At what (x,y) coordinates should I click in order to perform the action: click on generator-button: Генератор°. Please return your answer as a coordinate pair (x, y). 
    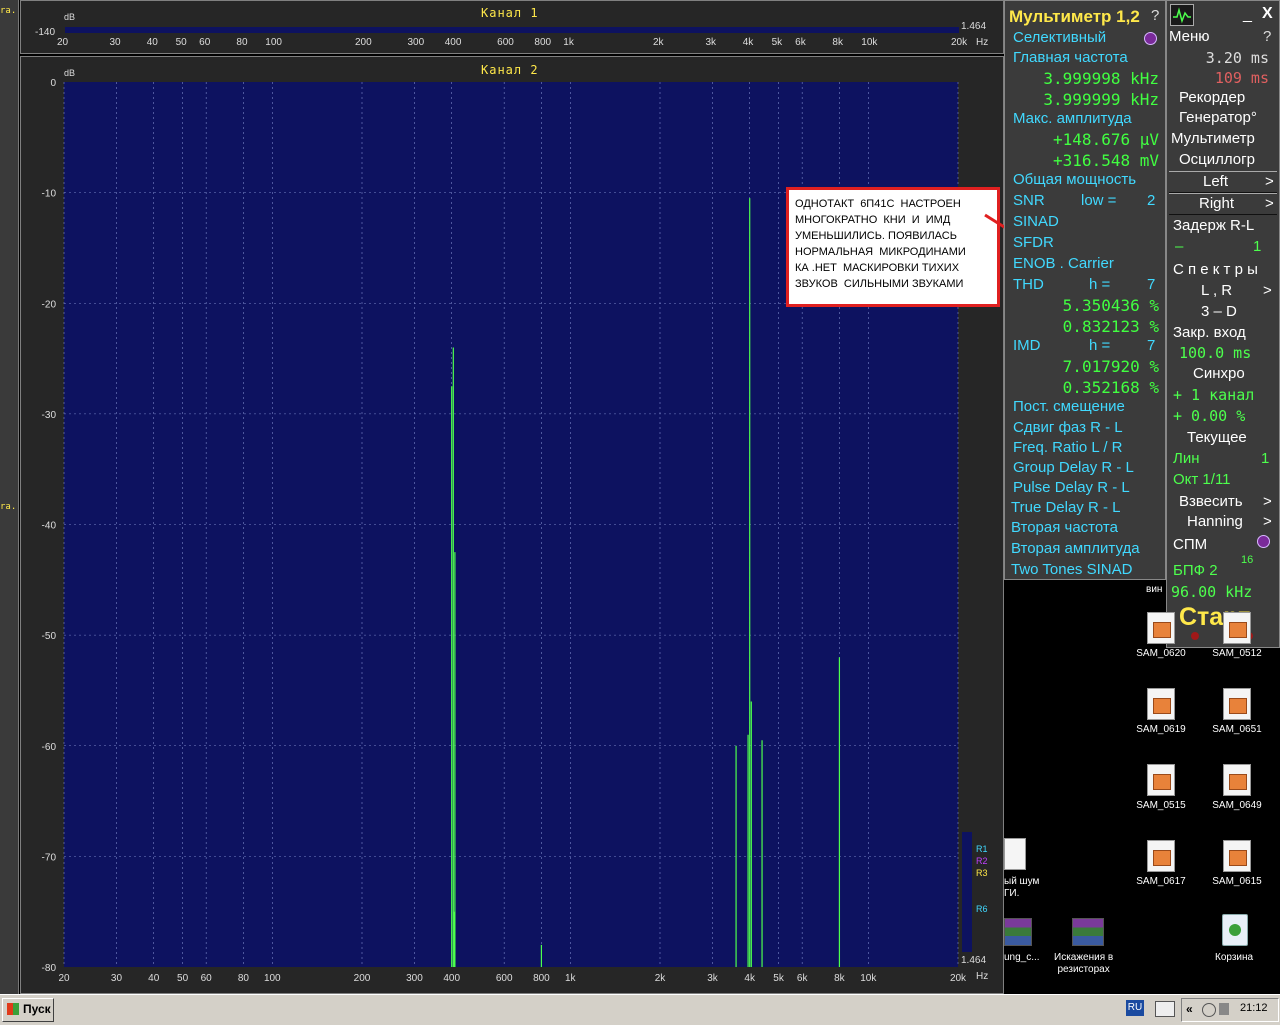
    Looking at the image, I should click on (1218, 117).